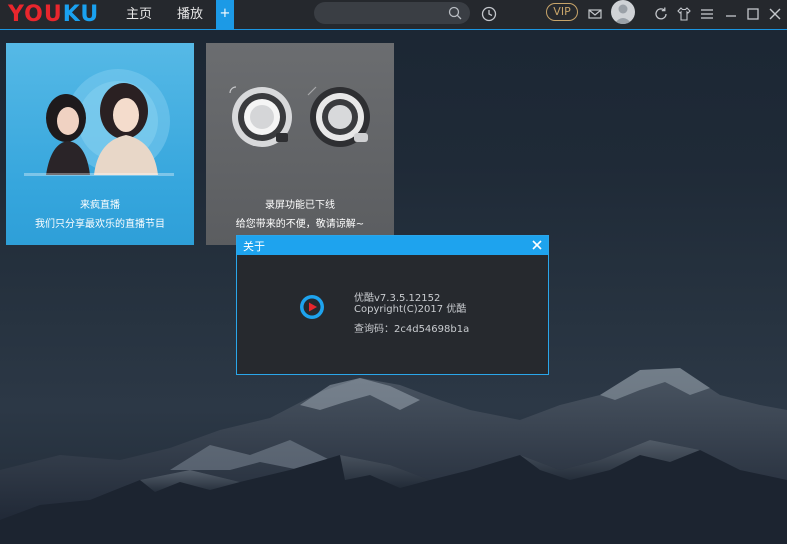  Describe the element at coordinates (190, 15) in the screenshot. I see `nav-play: 播放` at that location.